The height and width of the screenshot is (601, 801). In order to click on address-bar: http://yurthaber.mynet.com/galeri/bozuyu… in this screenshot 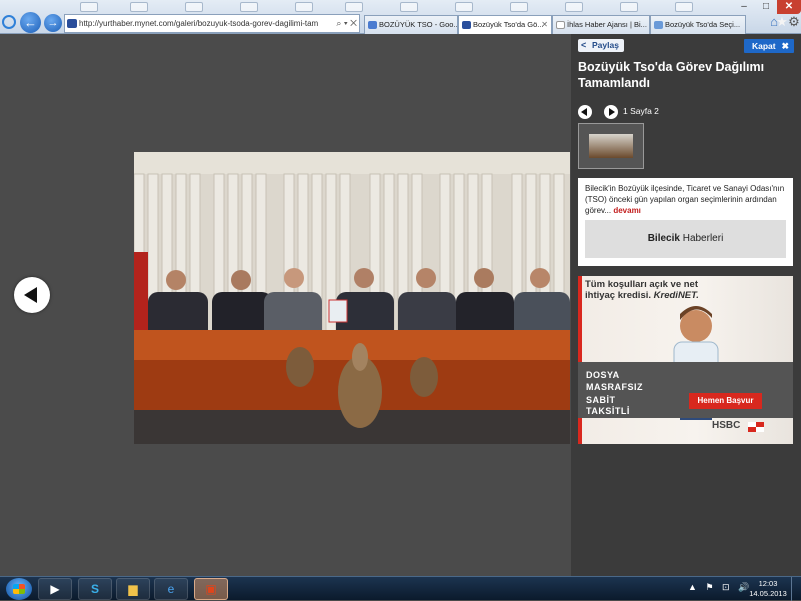, I will do `click(212, 23)`.